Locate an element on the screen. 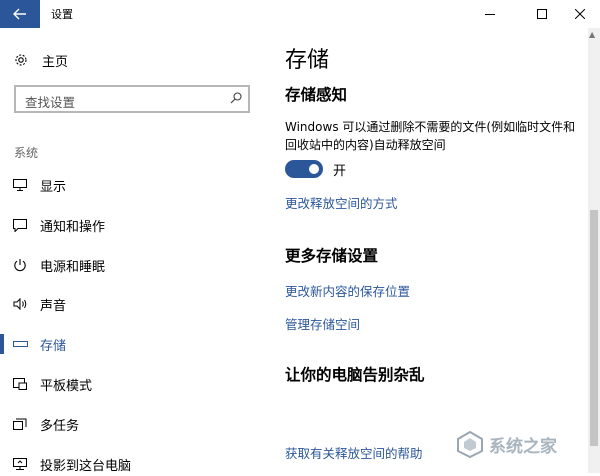 The image size is (600, 476). sidebar-item-tablet-mode: 平板模式 is located at coordinates (134, 384).